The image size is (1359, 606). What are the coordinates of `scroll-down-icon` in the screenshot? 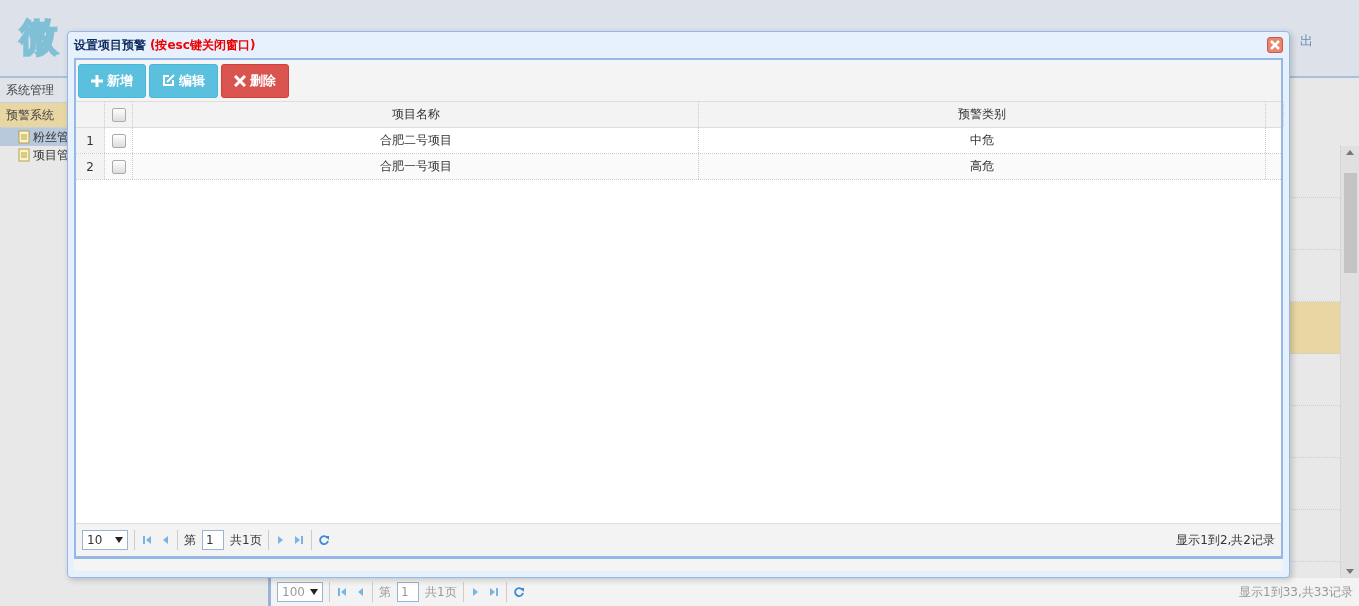 It's located at (1350, 571).